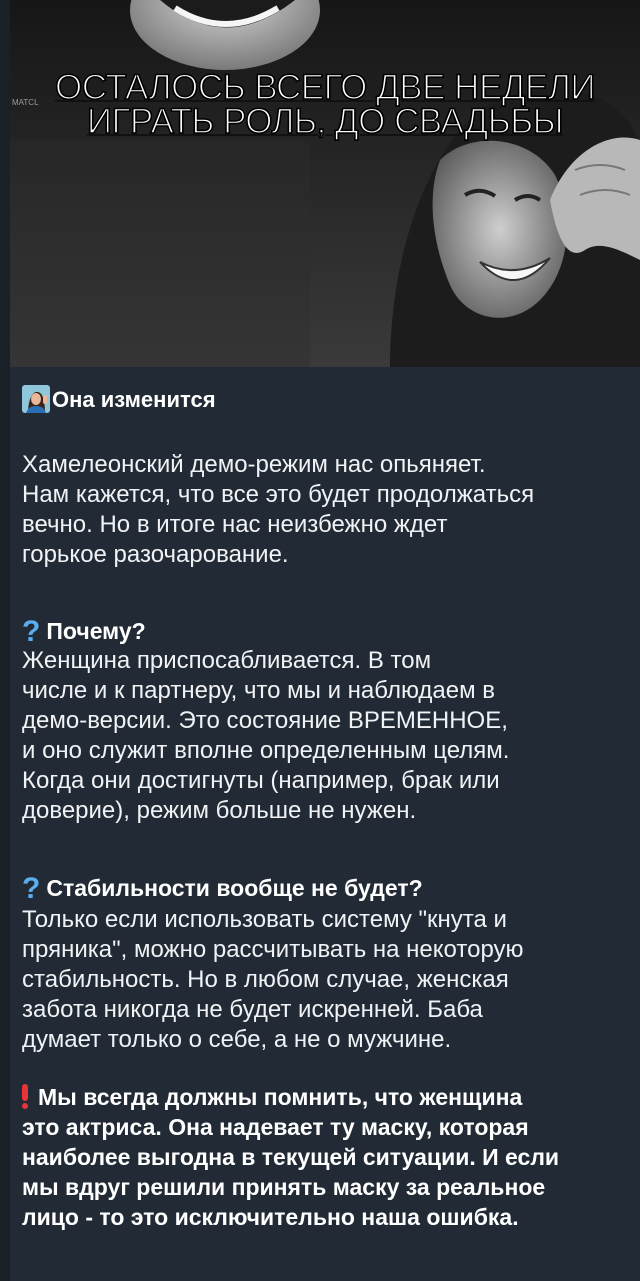  What do you see at coordinates (134, 399) in the screenshot?
I see `post-title-text: Она изменится` at bounding box center [134, 399].